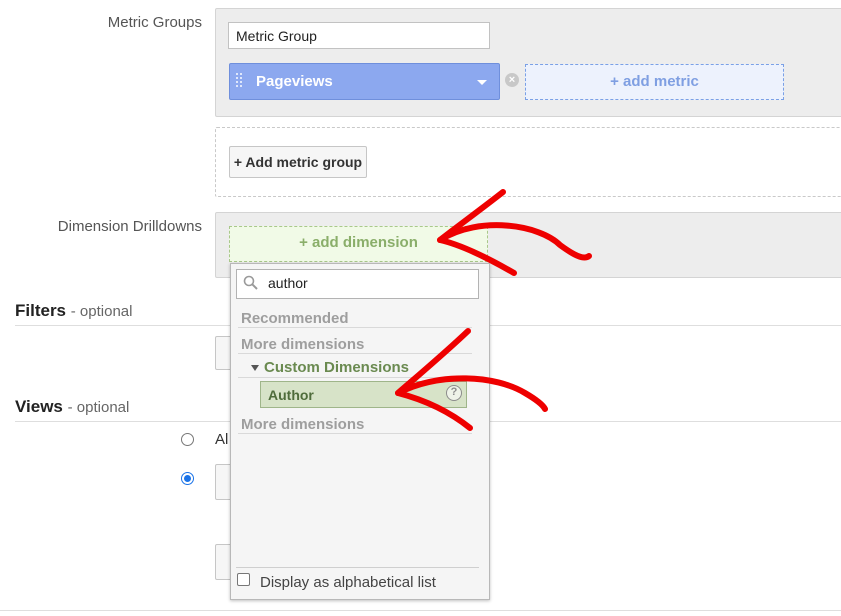 Image resolution: width=841 pixels, height=616 pixels. I want to click on filters-heading: Filters - optional, so click(73, 311).